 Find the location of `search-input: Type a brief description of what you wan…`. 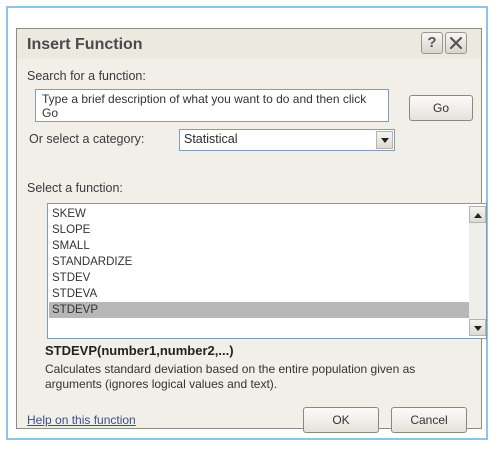

search-input: Type a brief description of what you wan… is located at coordinates (212, 105).